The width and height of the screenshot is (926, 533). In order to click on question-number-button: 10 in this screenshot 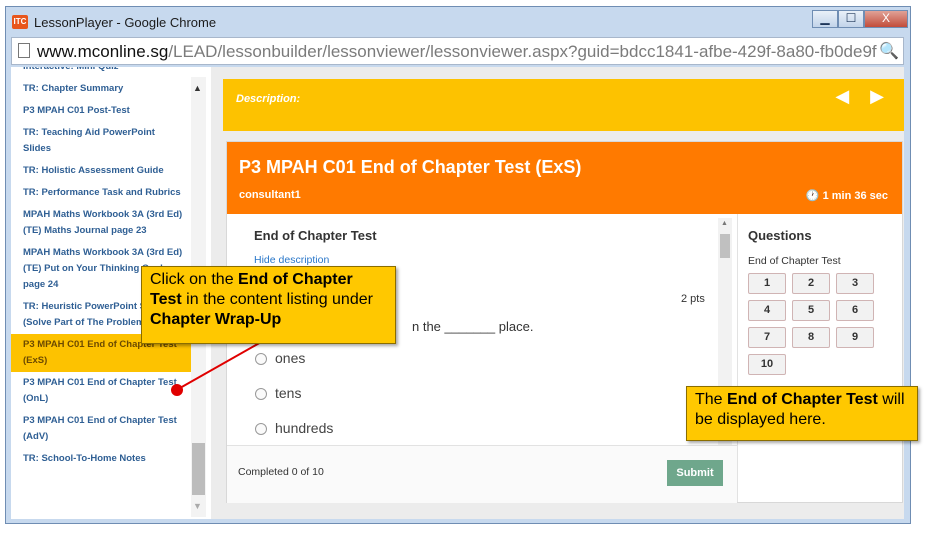, I will do `click(767, 364)`.